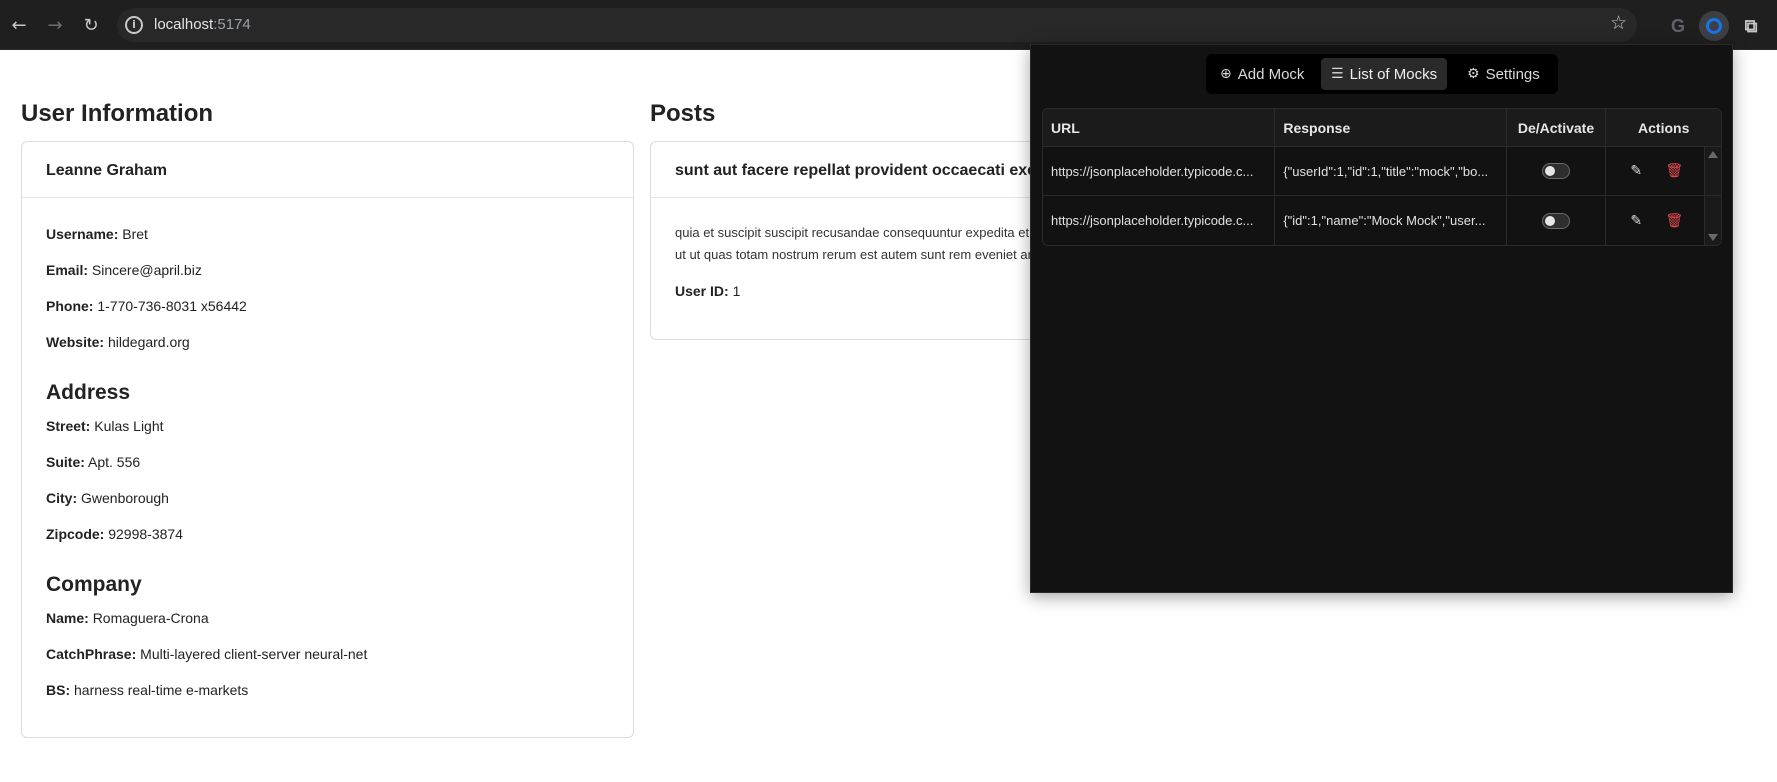  I want to click on popup-tab-bar: ⊕ Add Mock ☰ List of Mocks ⚙ Settings, so click(1382, 74).